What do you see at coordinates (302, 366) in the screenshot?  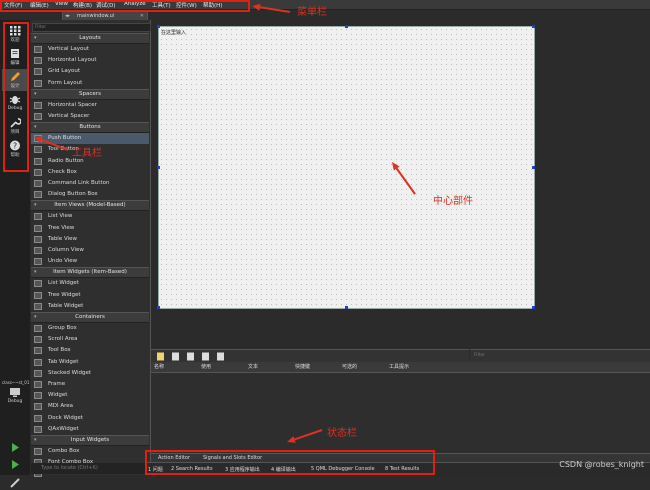 I see `column-header: 快捷键` at bounding box center [302, 366].